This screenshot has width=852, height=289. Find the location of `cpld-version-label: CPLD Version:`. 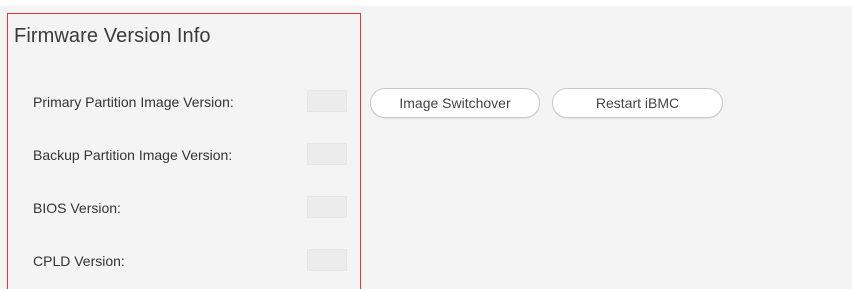

cpld-version-label: CPLD Version: is located at coordinates (79, 261).